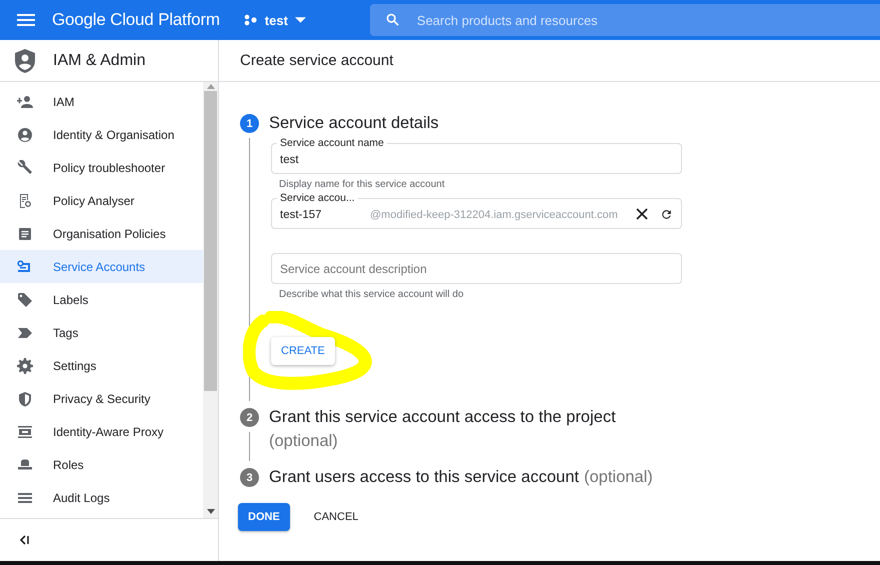 Image resolution: width=880 pixels, height=565 pixels. What do you see at coordinates (101, 233) in the screenshot?
I see `sidebar-item: Organisation Policies` at bounding box center [101, 233].